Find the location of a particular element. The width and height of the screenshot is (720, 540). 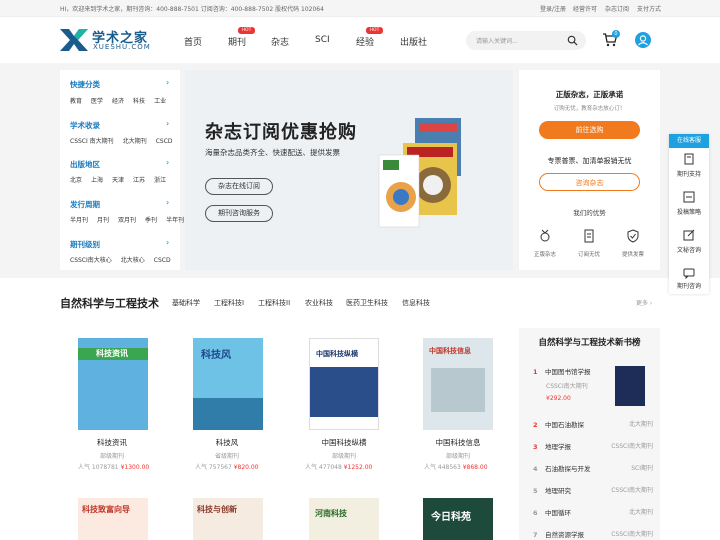

book-cover: 今日科苑 is located at coordinates (458, 519).